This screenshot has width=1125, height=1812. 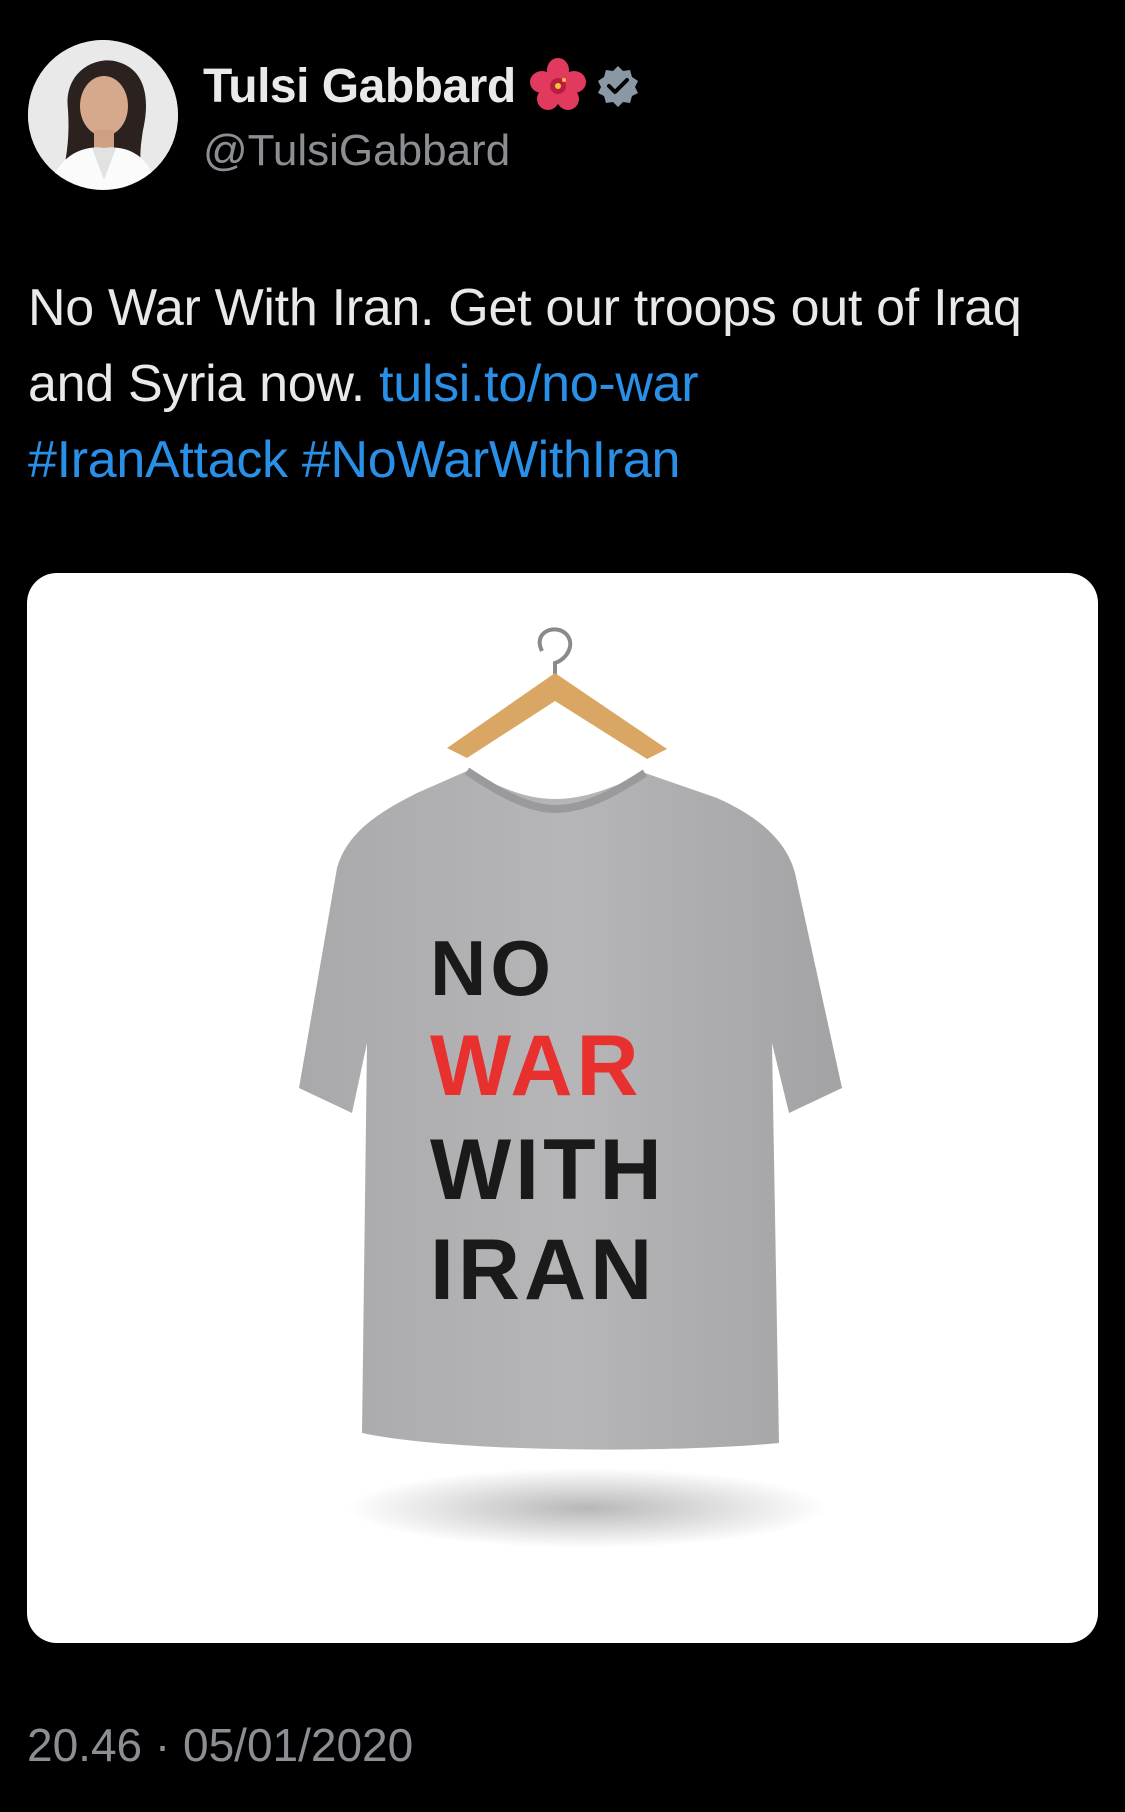 What do you see at coordinates (491, 460) in the screenshot?
I see `hashtag-nowarwithiran: #NoWarWithIran` at bounding box center [491, 460].